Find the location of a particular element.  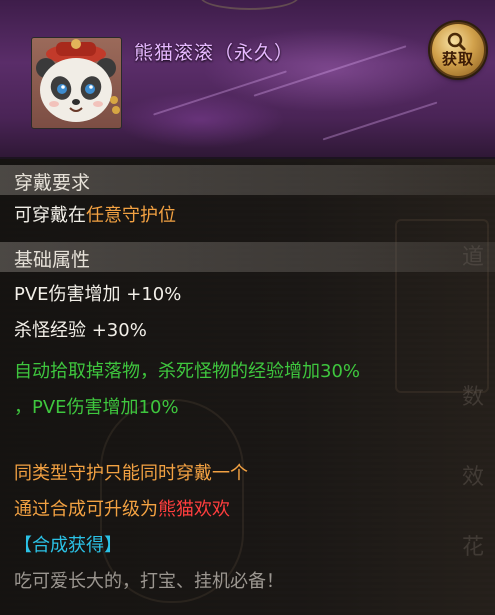

upgrade-target: 熊猫欢欢 is located at coordinates (194, 509).